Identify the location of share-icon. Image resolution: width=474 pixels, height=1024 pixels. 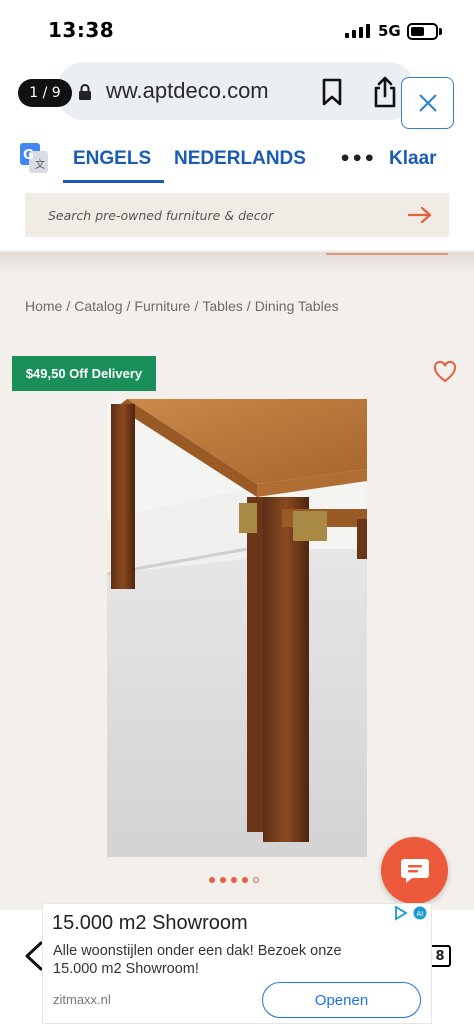
(385, 92).